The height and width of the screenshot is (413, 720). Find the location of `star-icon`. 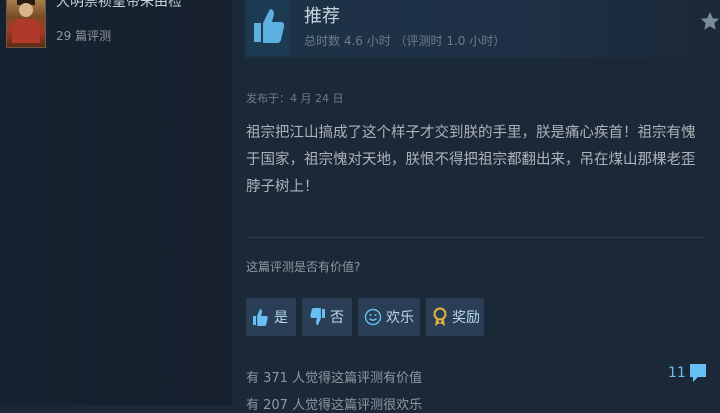

star-icon is located at coordinates (709, 21).